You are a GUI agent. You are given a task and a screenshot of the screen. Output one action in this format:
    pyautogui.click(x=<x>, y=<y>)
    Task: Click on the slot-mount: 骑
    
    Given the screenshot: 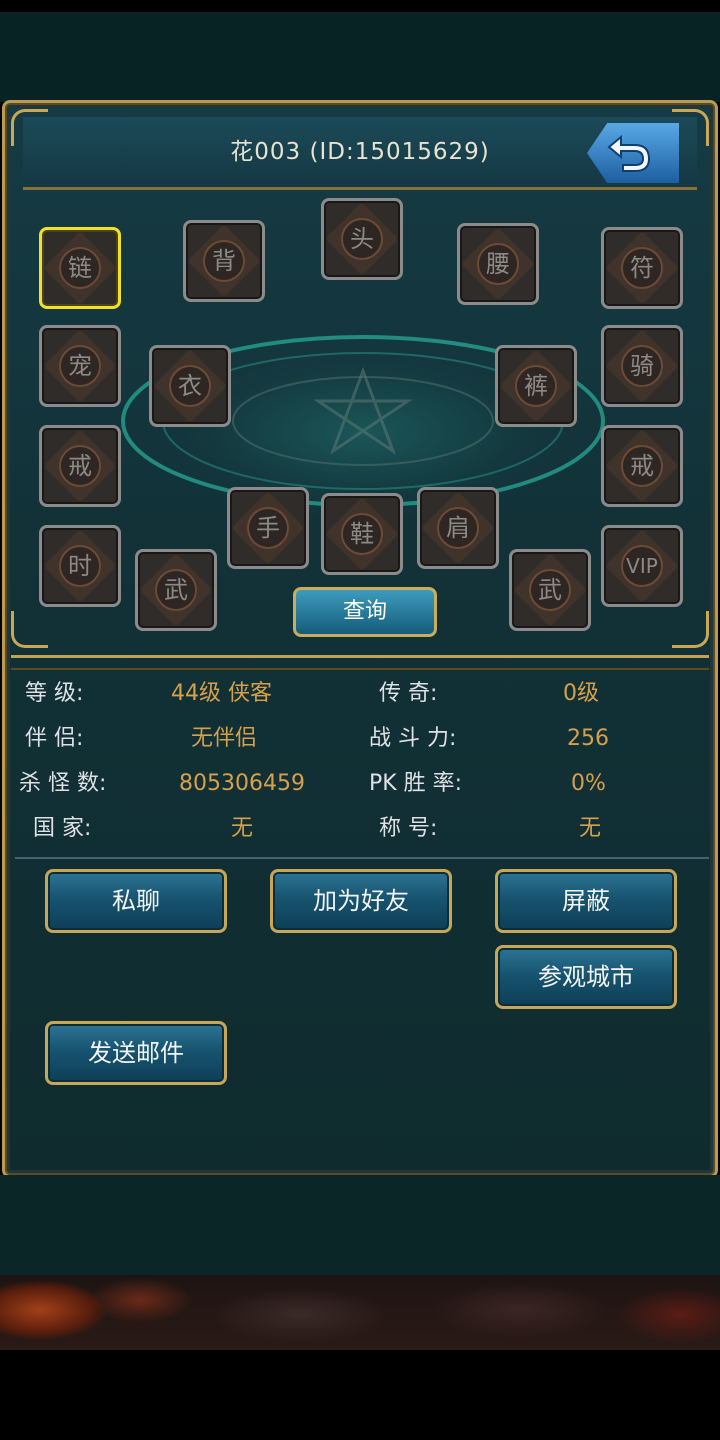 What is the action you would take?
    pyautogui.click(x=642, y=366)
    